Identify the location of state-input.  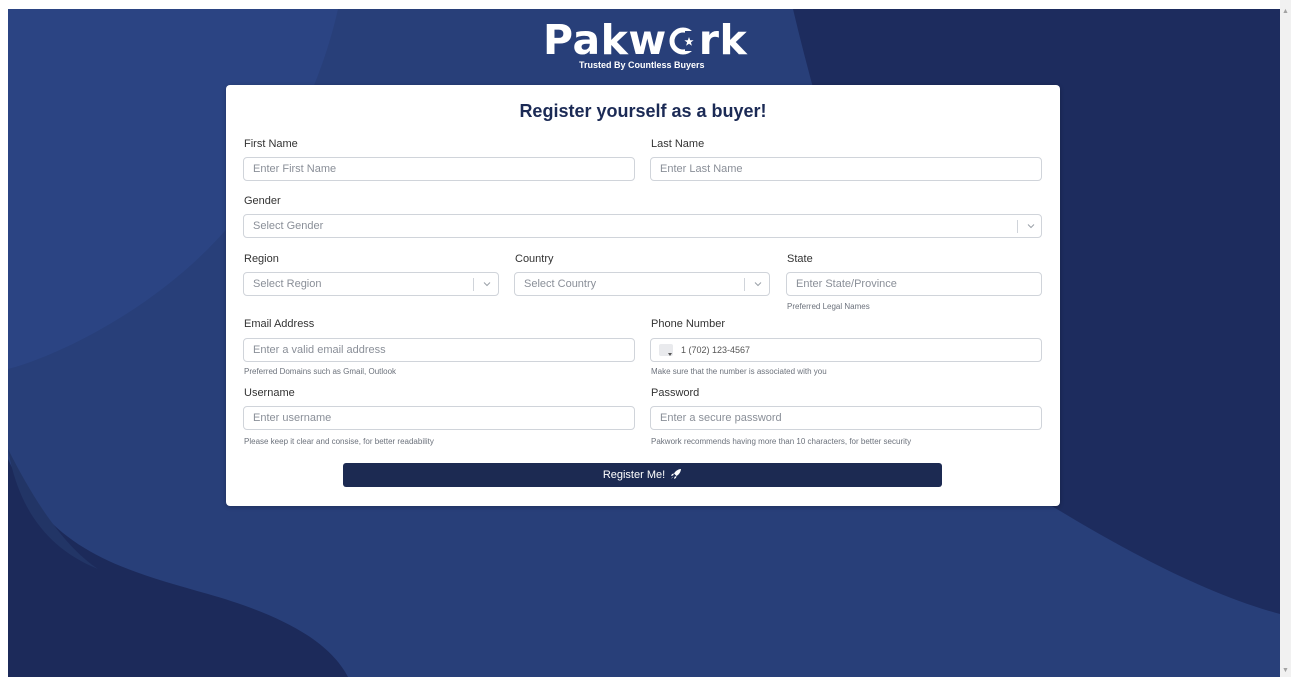
(918, 284).